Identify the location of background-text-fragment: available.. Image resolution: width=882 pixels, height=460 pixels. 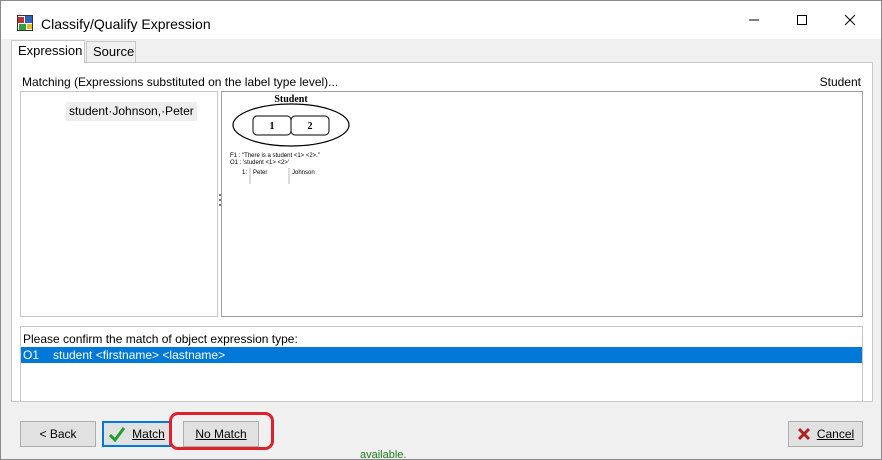
(383, 454).